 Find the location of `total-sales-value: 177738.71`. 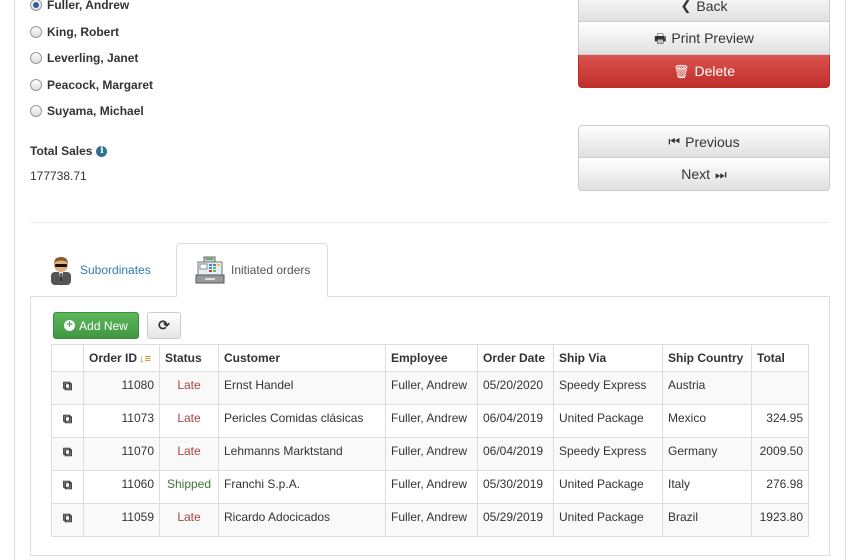

total-sales-value: 177738.71 is located at coordinates (58, 176).